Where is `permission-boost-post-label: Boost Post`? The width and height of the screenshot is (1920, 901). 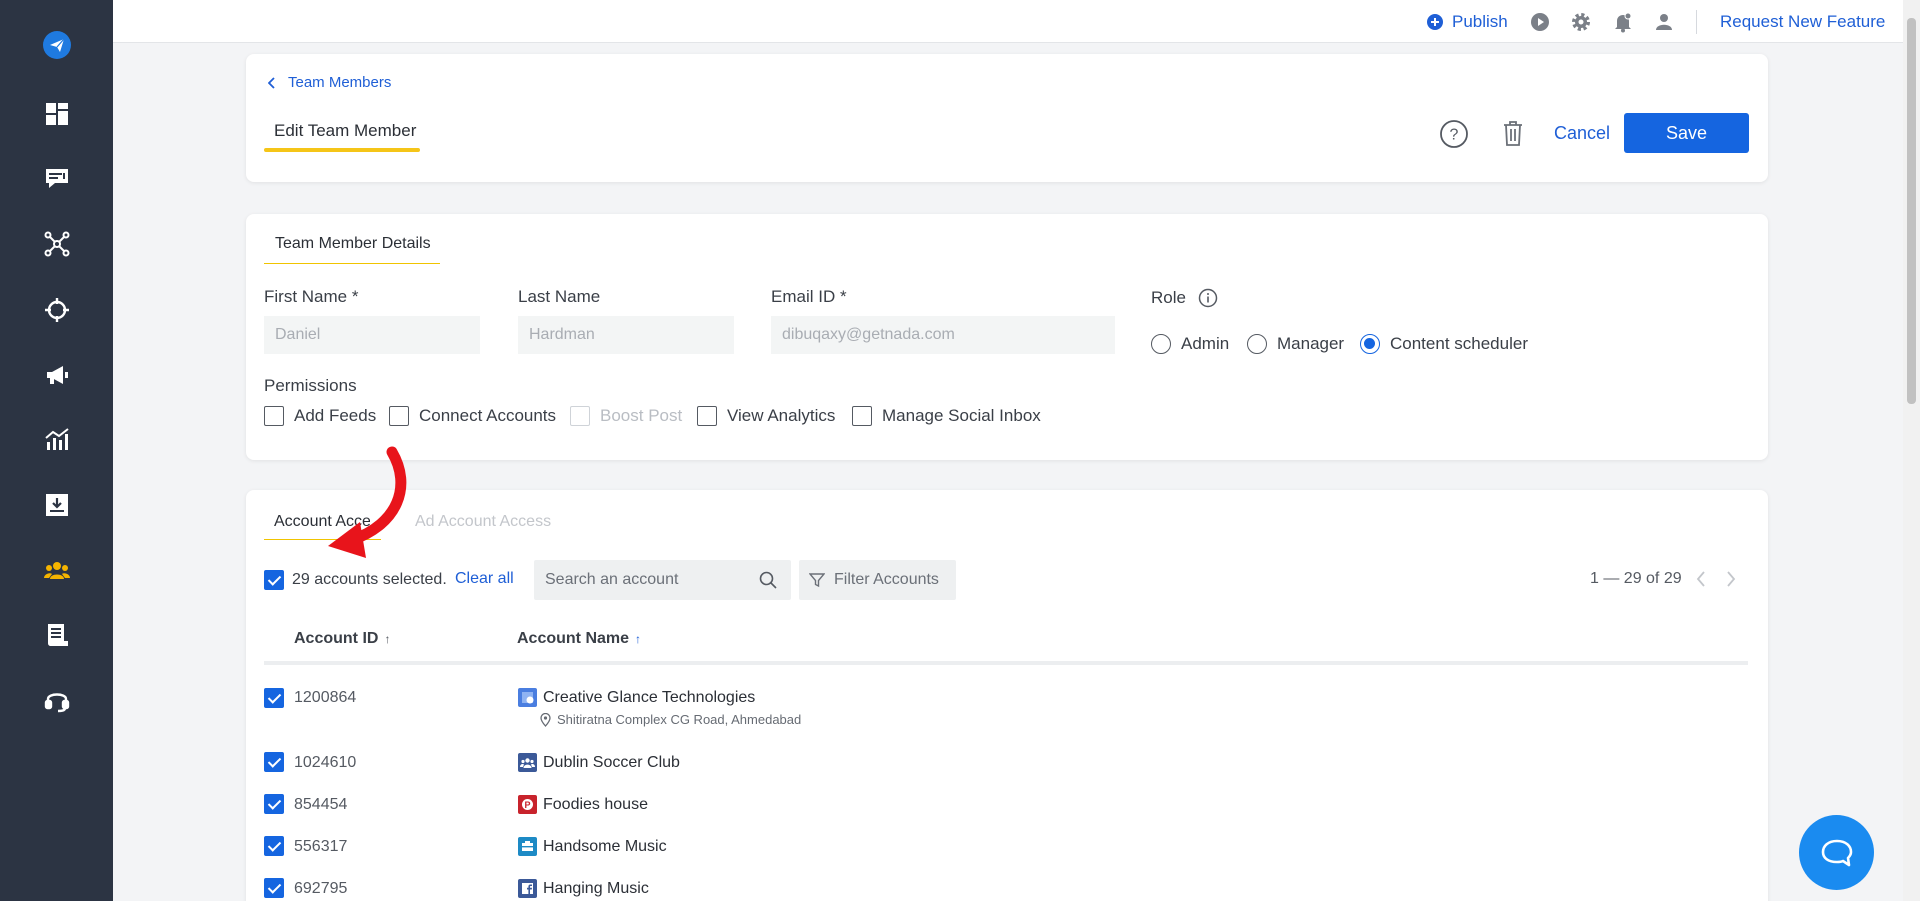 permission-boost-post-label: Boost Post is located at coordinates (641, 415).